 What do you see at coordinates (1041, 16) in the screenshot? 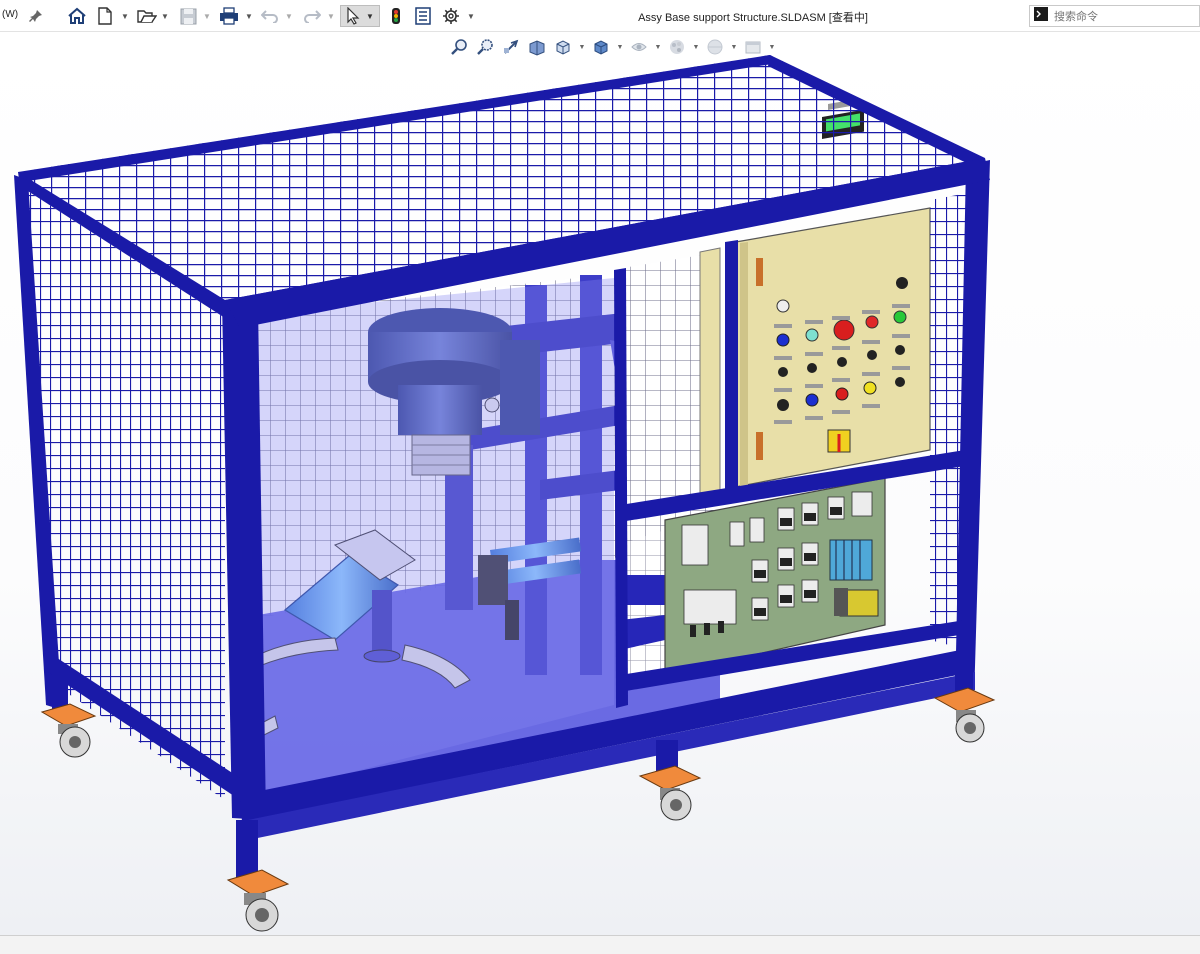
I see `command-prompt-icon` at bounding box center [1041, 16].